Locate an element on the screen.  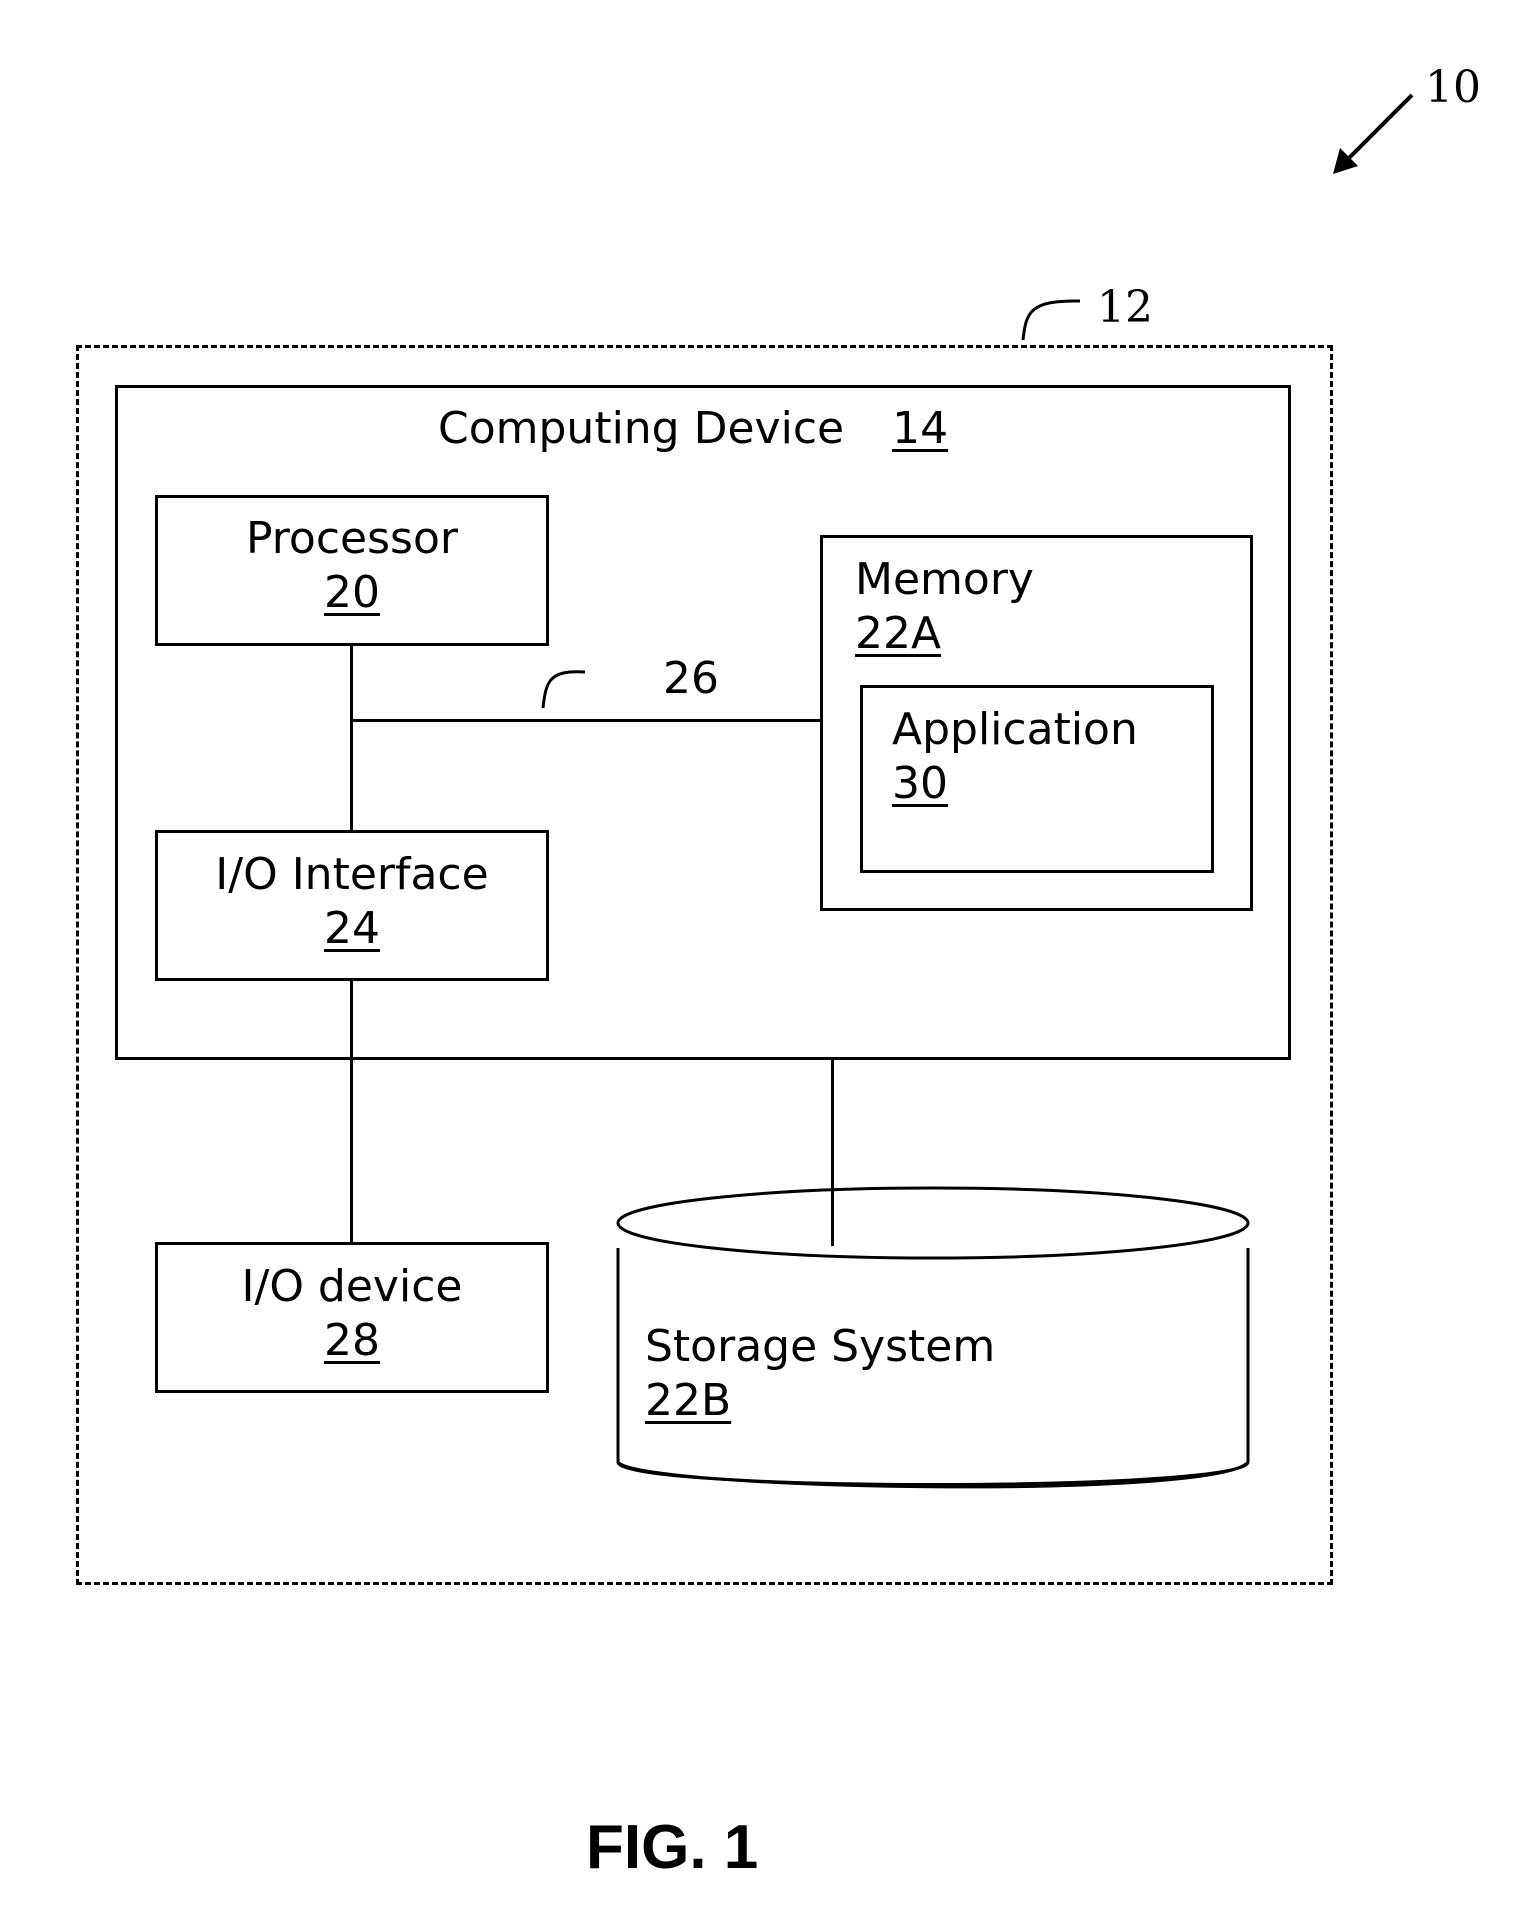
processor-title: Processor is located at coordinates (352, 538).